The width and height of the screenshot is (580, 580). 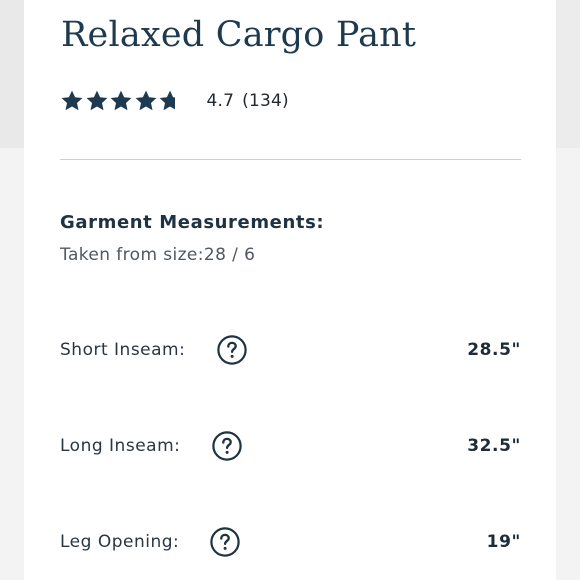 What do you see at coordinates (494, 446) in the screenshot?
I see `measurement-value: 32.5"` at bounding box center [494, 446].